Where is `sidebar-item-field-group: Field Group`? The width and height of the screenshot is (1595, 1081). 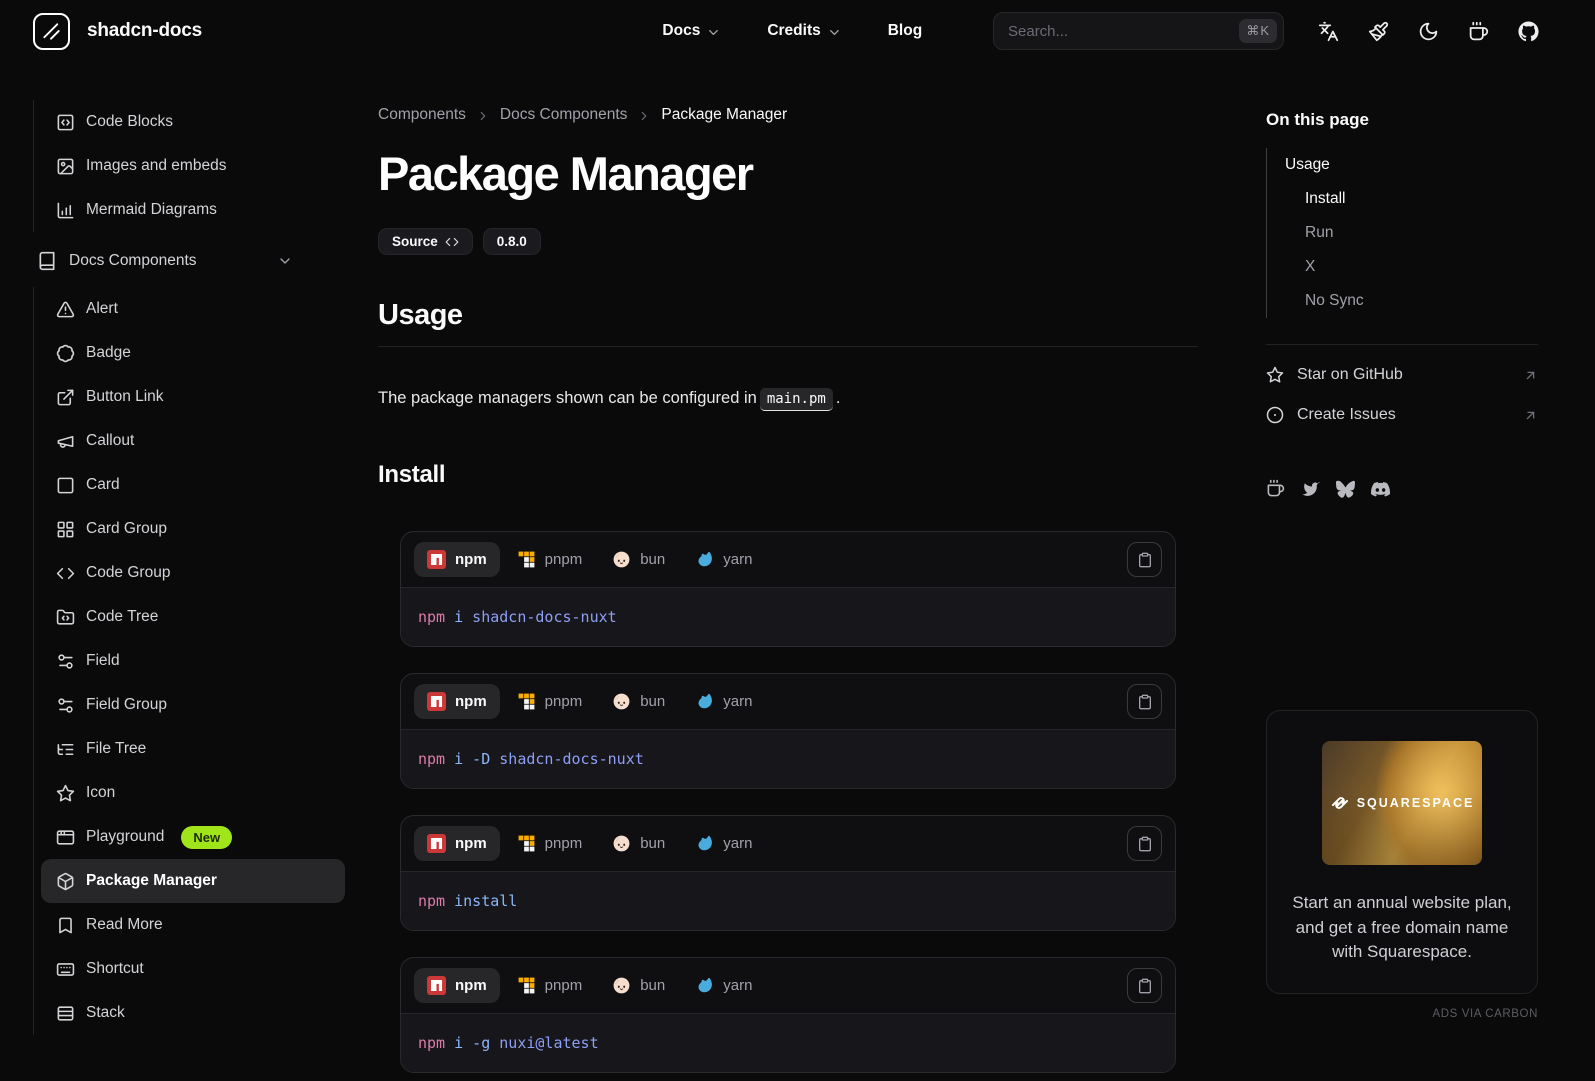 sidebar-item-field-group: Field Group is located at coordinates (193, 705).